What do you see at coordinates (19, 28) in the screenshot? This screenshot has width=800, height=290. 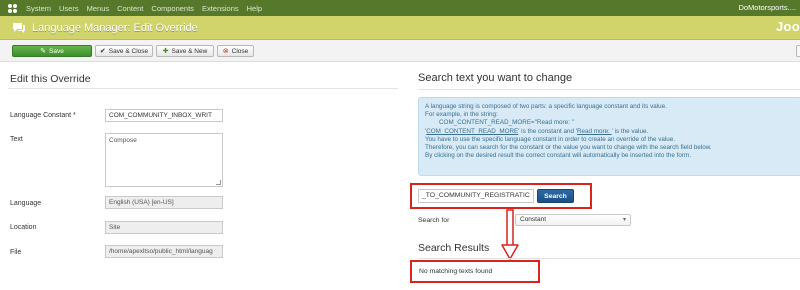 I see `comment-icon` at bounding box center [19, 28].